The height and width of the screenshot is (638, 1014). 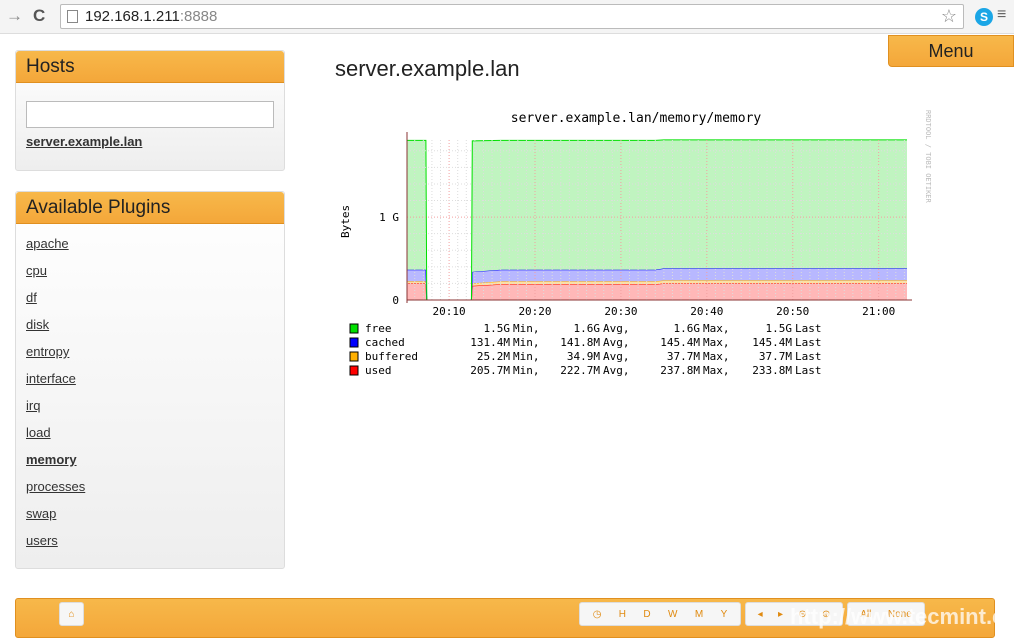 What do you see at coordinates (780, 614) in the screenshot?
I see `nav-button: ▸` at bounding box center [780, 614].